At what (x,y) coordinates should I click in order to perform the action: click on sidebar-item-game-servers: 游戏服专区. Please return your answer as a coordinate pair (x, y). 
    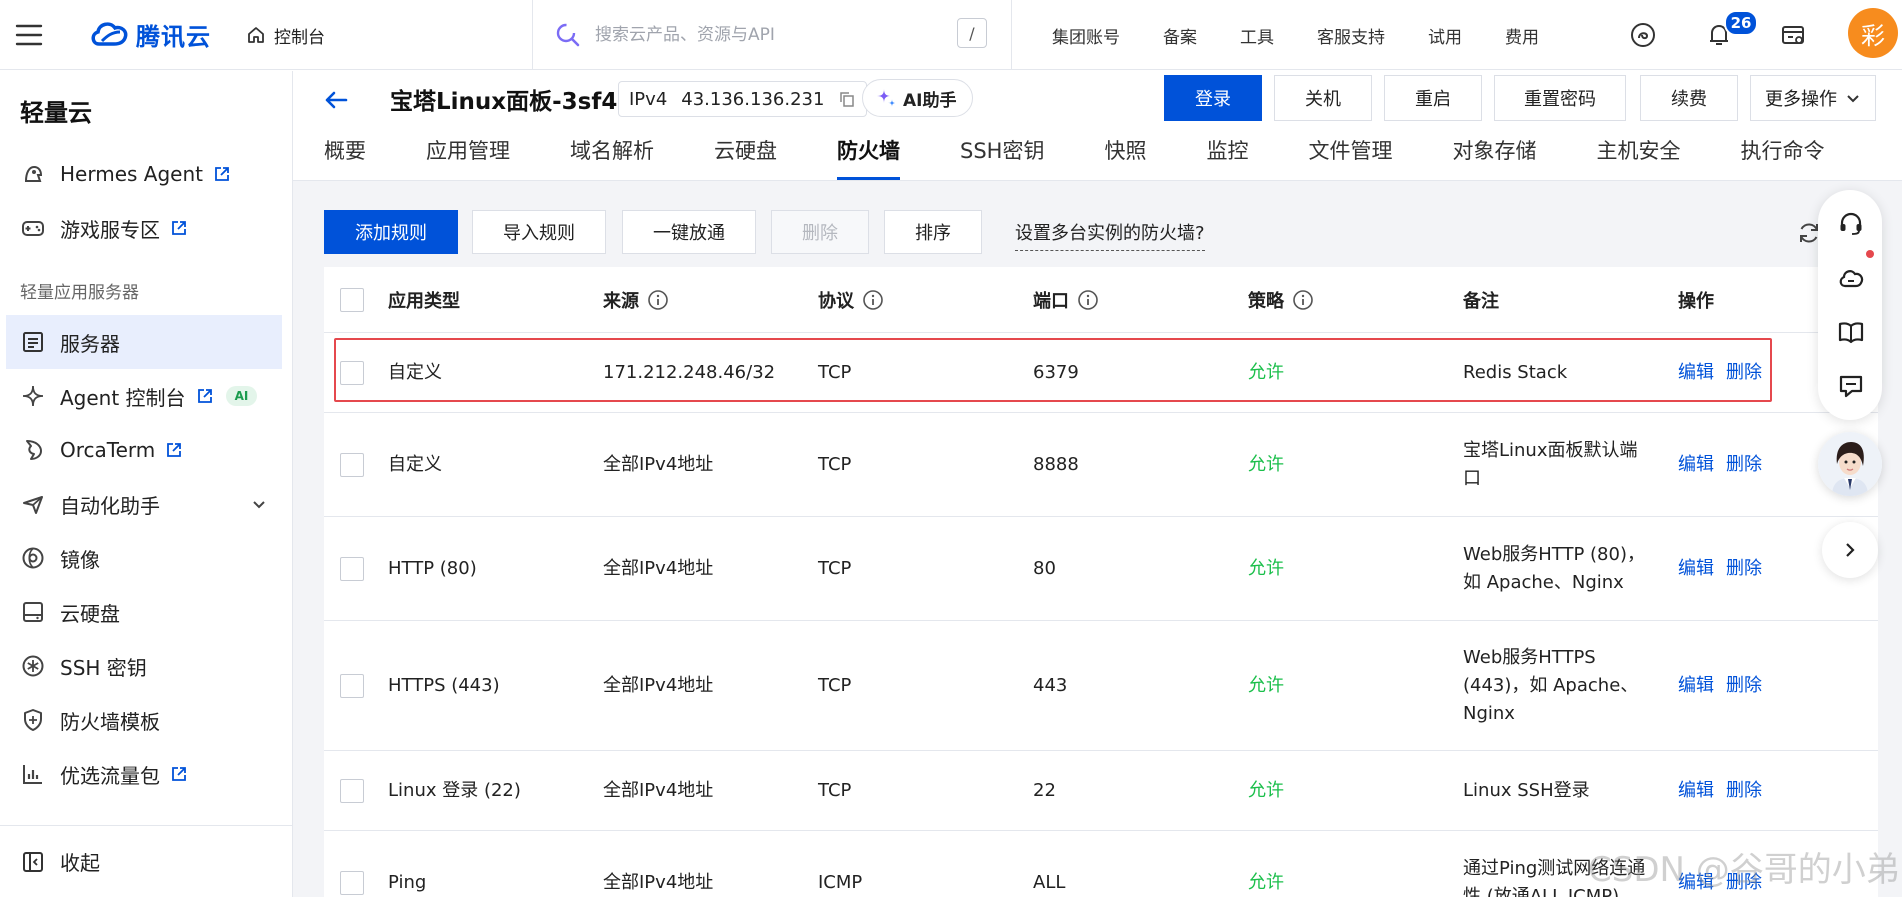
    Looking at the image, I should click on (144, 228).